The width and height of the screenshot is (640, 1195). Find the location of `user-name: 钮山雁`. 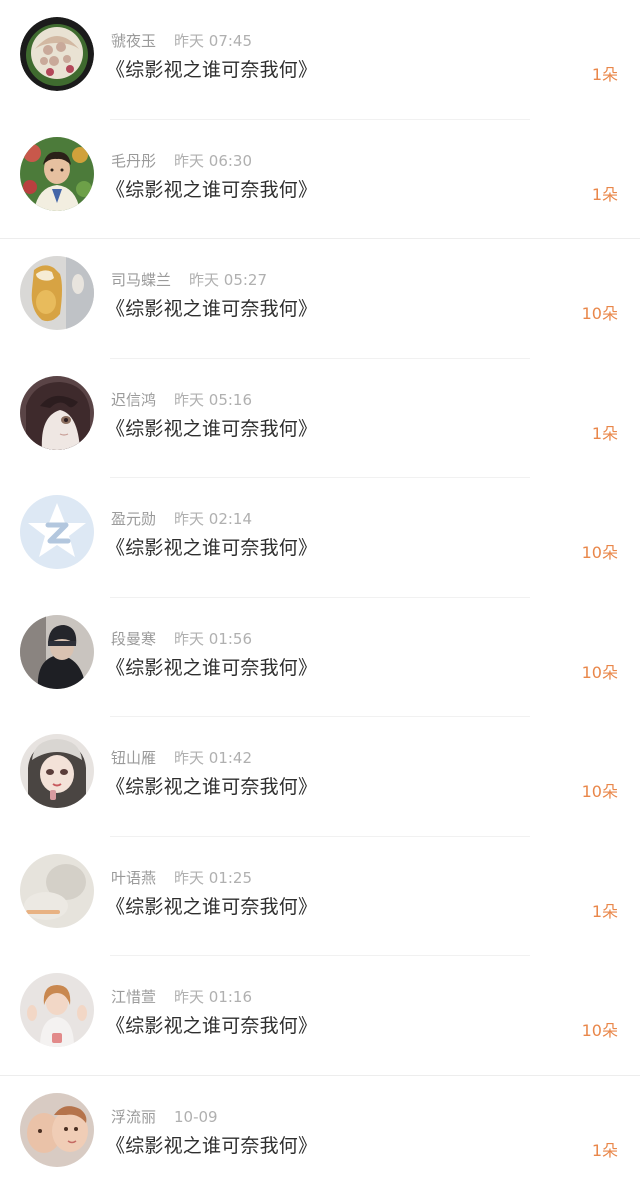

user-name: 钮山雁 is located at coordinates (133, 758).